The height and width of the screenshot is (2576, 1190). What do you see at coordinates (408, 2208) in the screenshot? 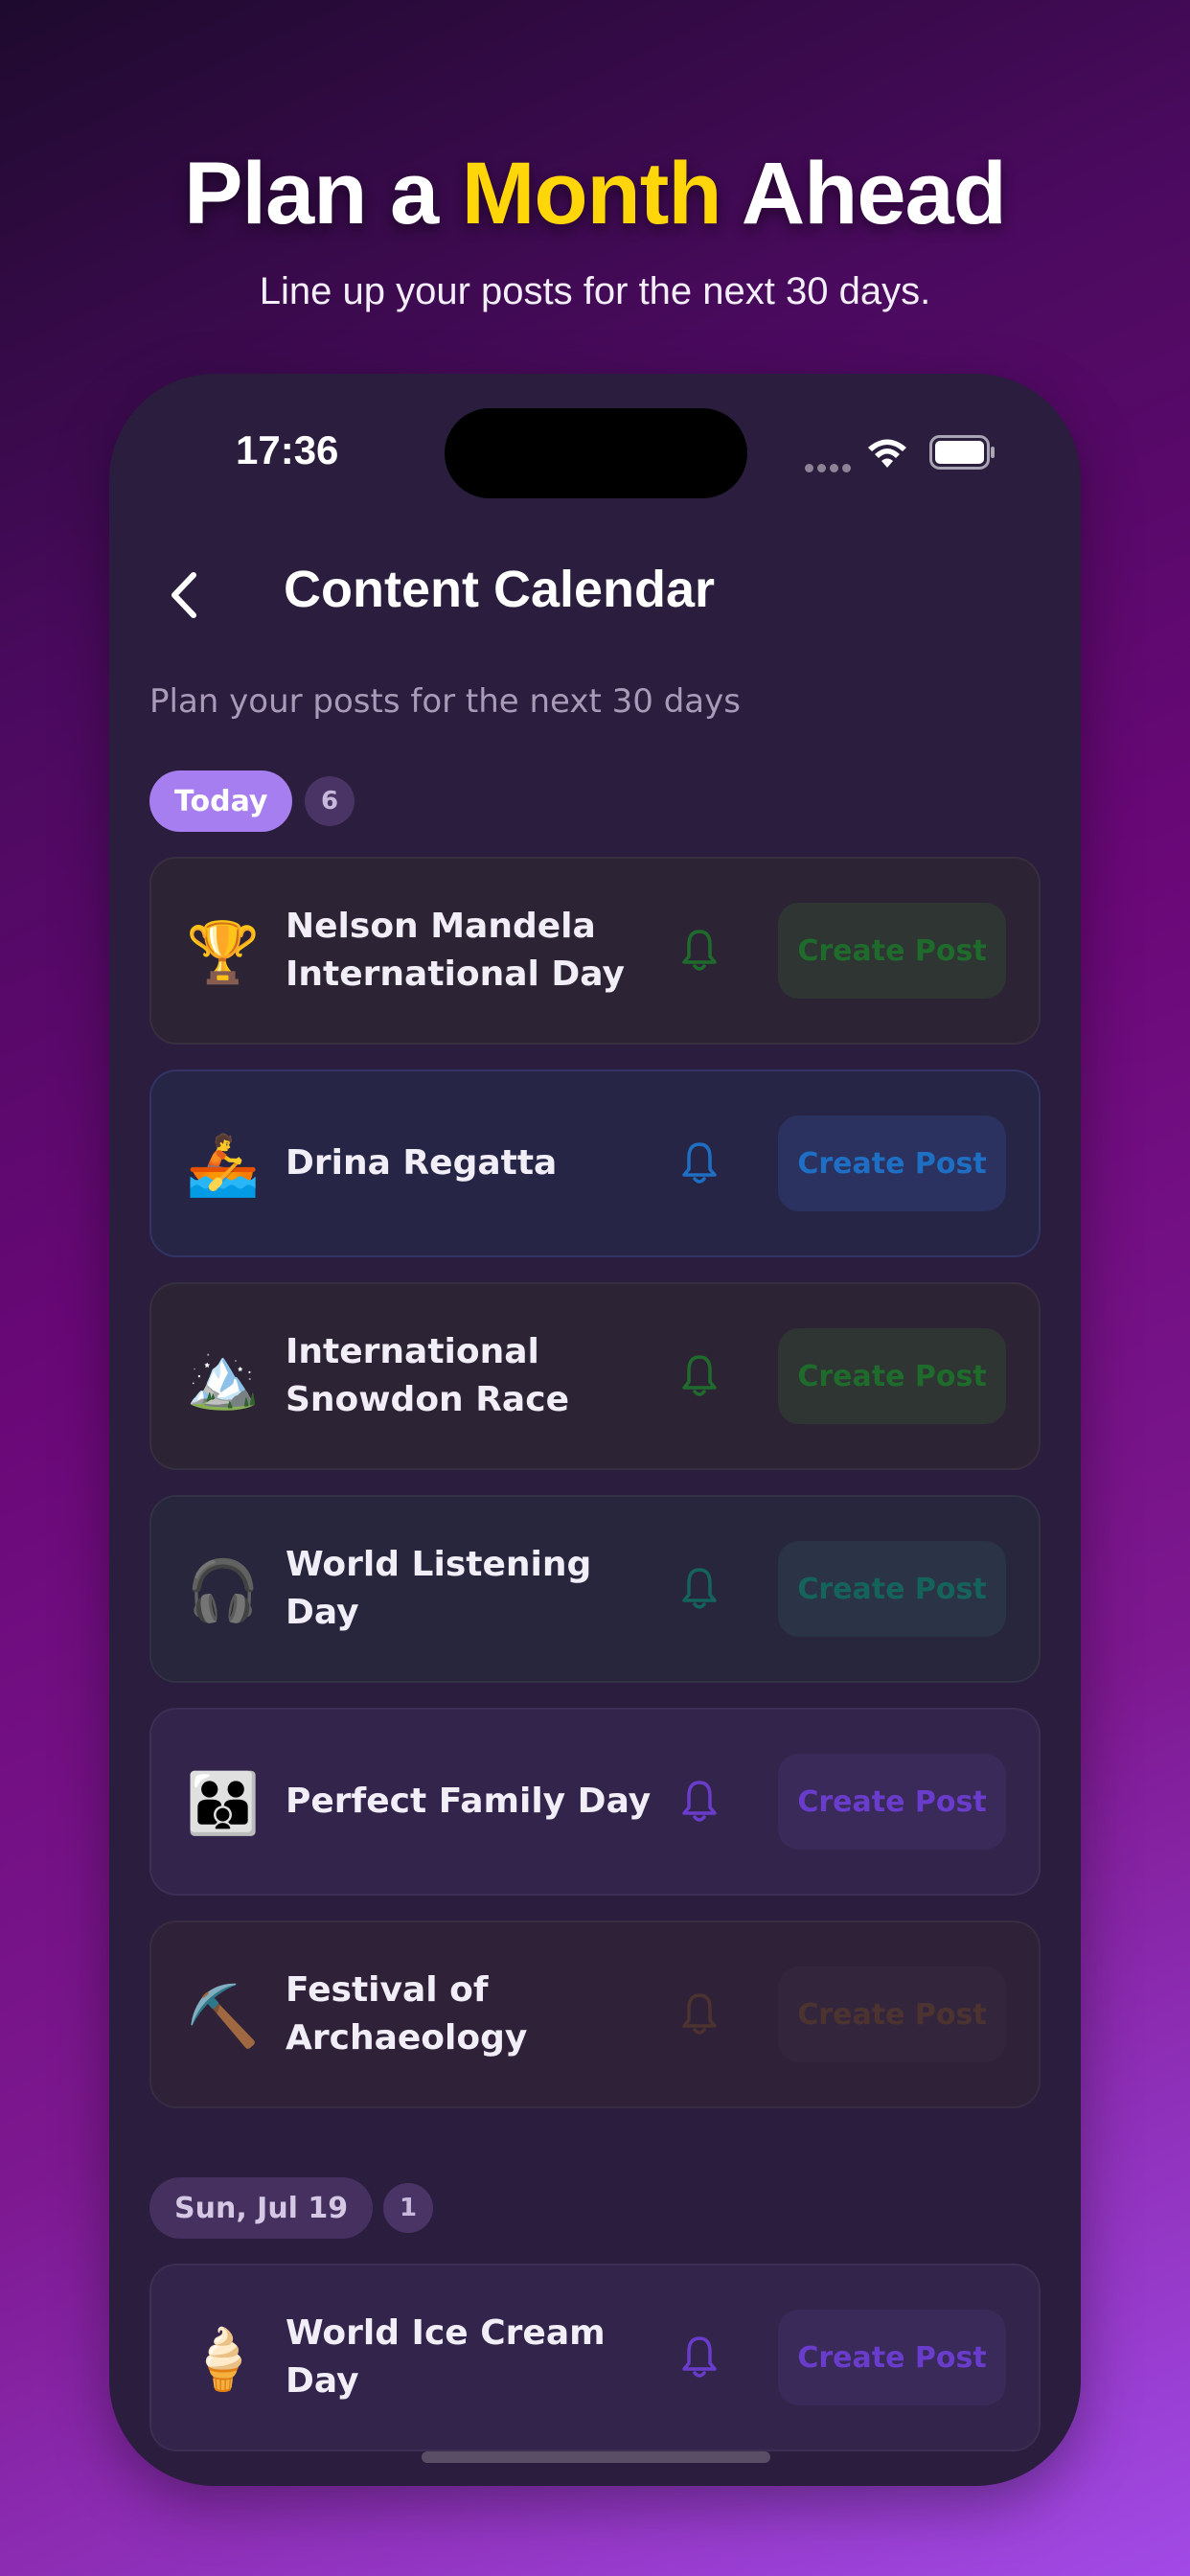
I see `section-count-badge: 1` at bounding box center [408, 2208].